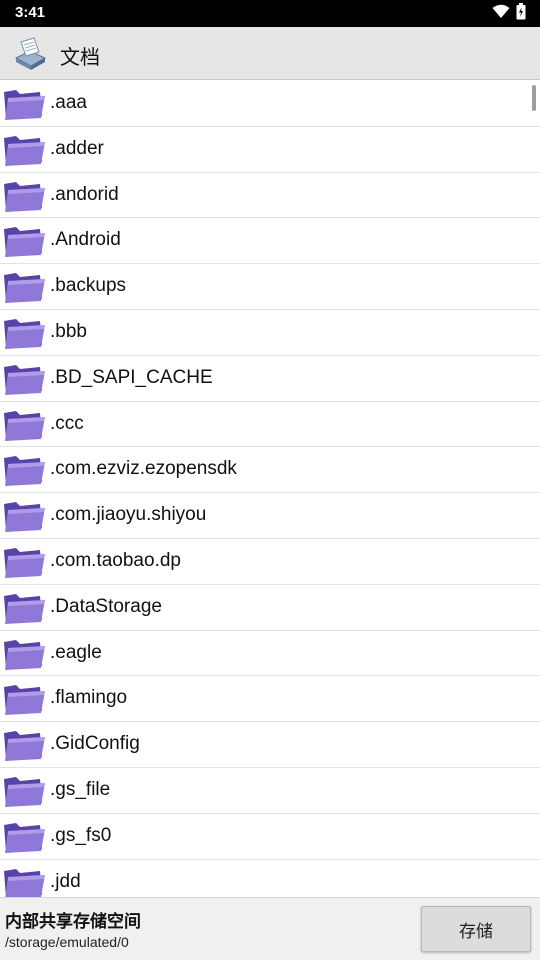 The height and width of the screenshot is (960, 540). I want to click on folder-name: .gs_file, so click(80, 789).